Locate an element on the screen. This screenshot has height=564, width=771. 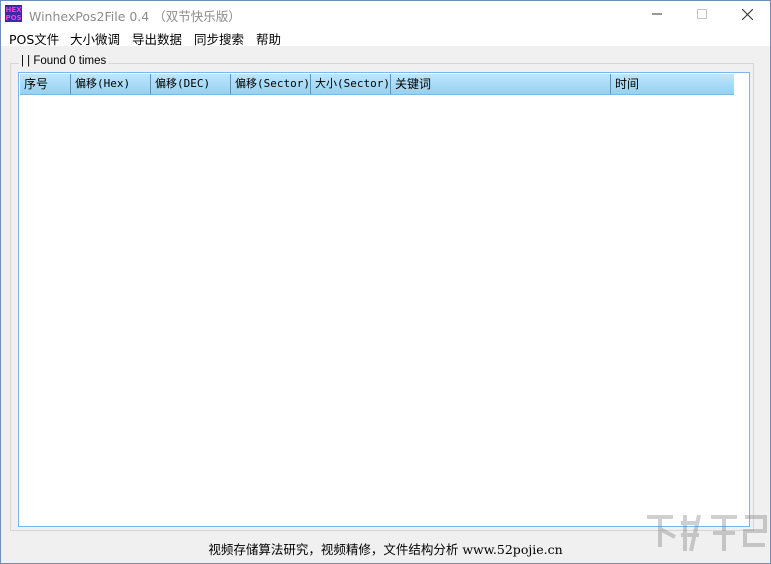
results-count-label: | | Found 0 times is located at coordinates (64, 61).